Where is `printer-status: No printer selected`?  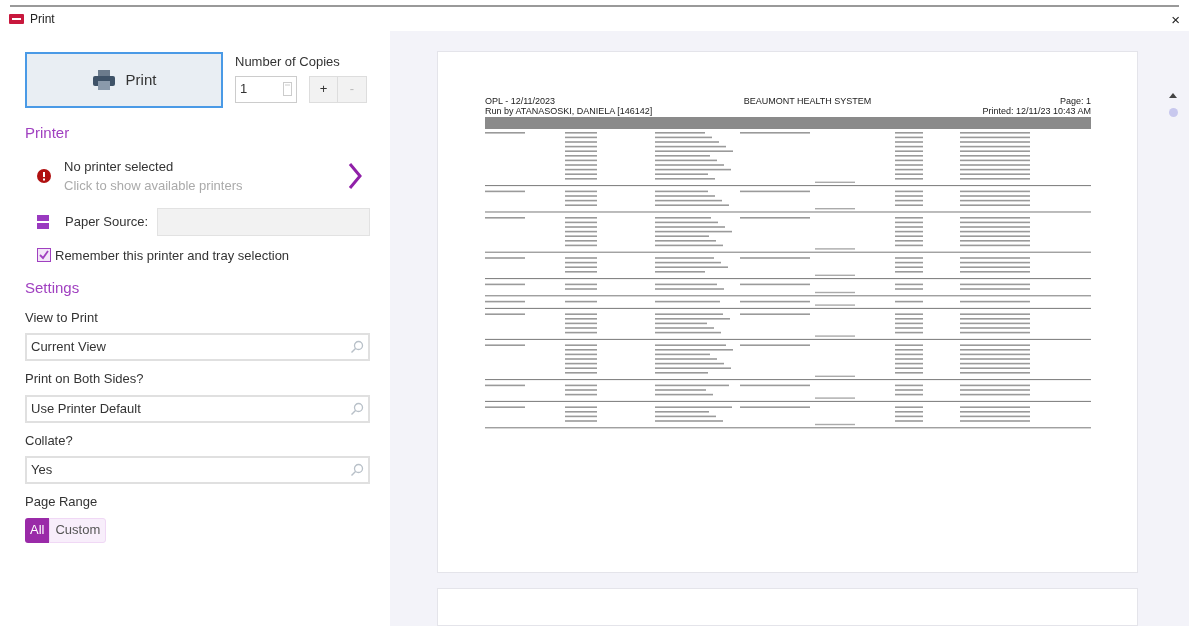 printer-status: No printer selected is located at coordinates (119, 166).